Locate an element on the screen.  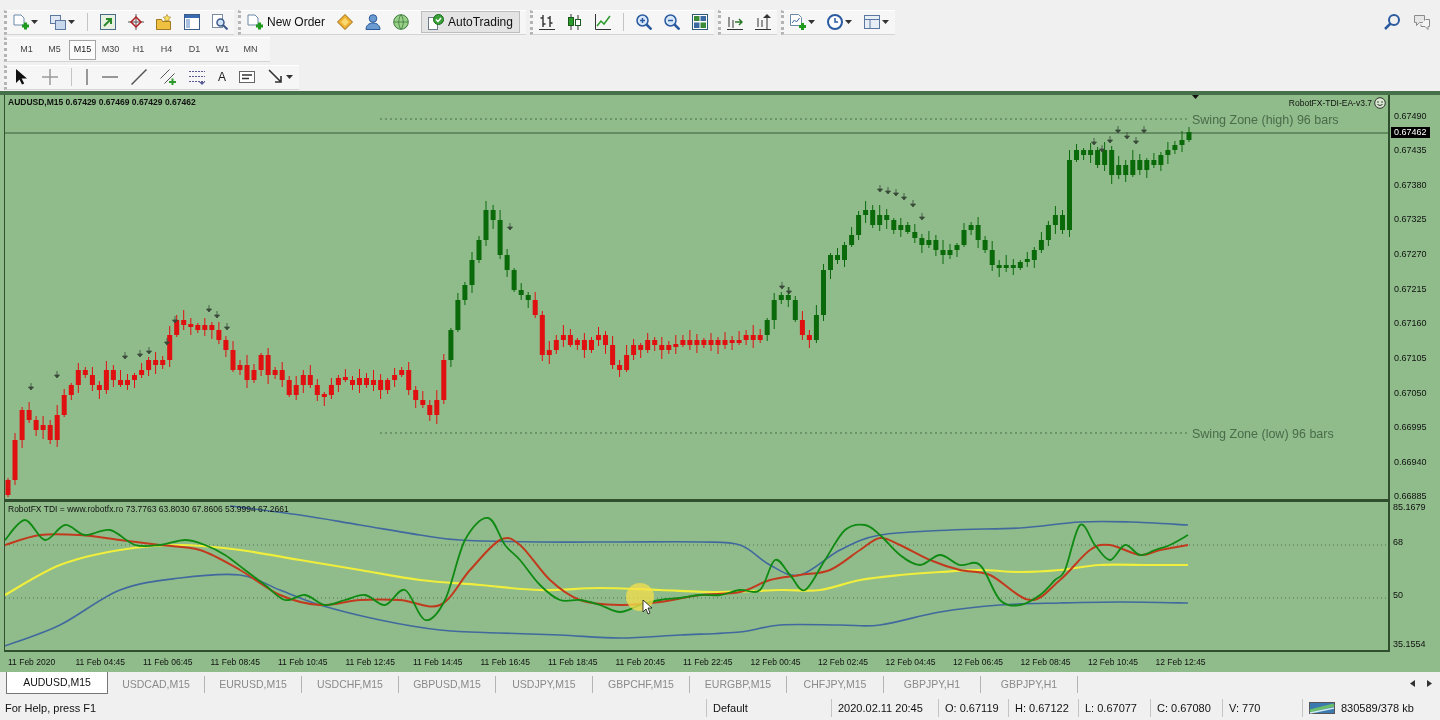
price-axis-label: 0.67050 is located at coordinates (1410, 393).